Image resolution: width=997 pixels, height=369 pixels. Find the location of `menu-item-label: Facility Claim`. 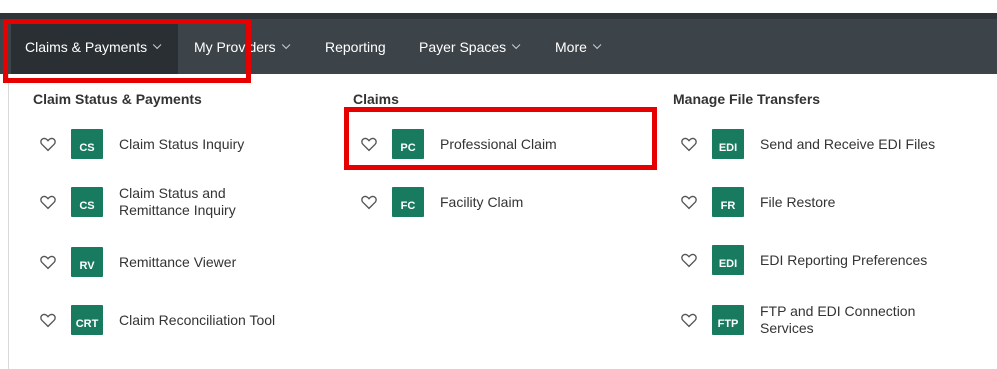

menu-item-label: Facility Claim is located at coordinates (482, 201).